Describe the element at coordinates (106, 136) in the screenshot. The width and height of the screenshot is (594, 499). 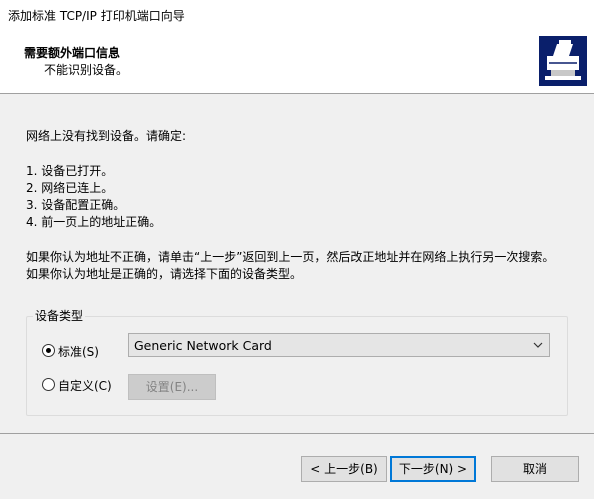
I see `intro-text: 网络上没有找到设备。请确定:` at that location.